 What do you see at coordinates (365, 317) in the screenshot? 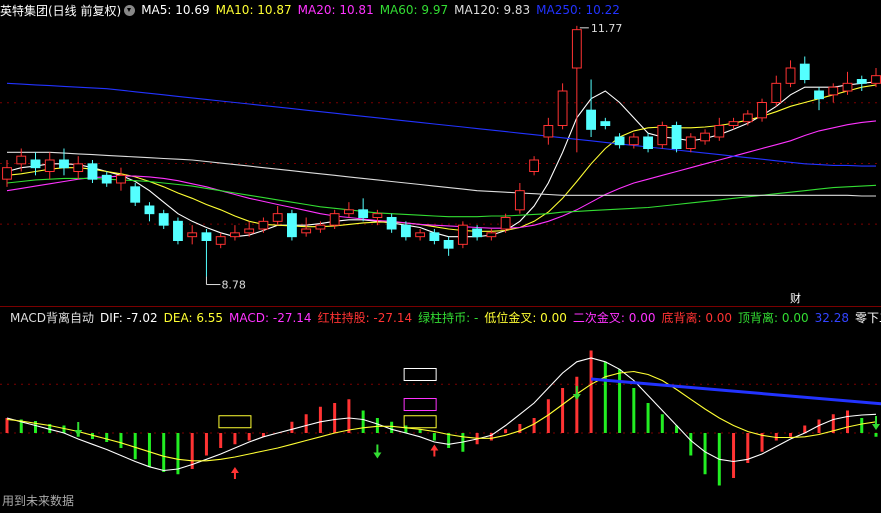
I see `legend-item: 红柱持股: -27.14` at bounding box center [365, 317].